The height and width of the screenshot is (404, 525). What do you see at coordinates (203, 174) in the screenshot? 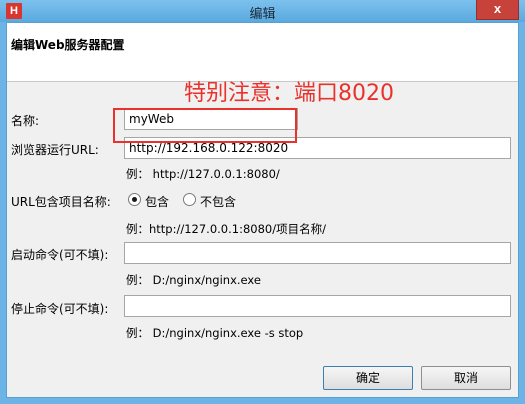
I see `url-hint: 例： http://127.0.0.1:8080/` at bounding box center [203, 174].